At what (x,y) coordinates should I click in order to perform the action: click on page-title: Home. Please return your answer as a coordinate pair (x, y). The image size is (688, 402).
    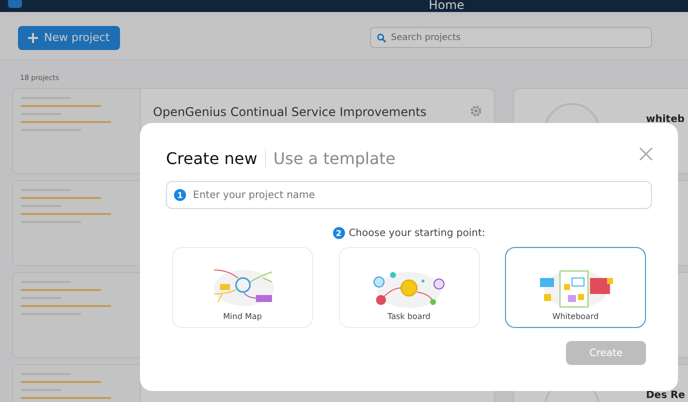
    Looking at the image, I should click on (446, 5).